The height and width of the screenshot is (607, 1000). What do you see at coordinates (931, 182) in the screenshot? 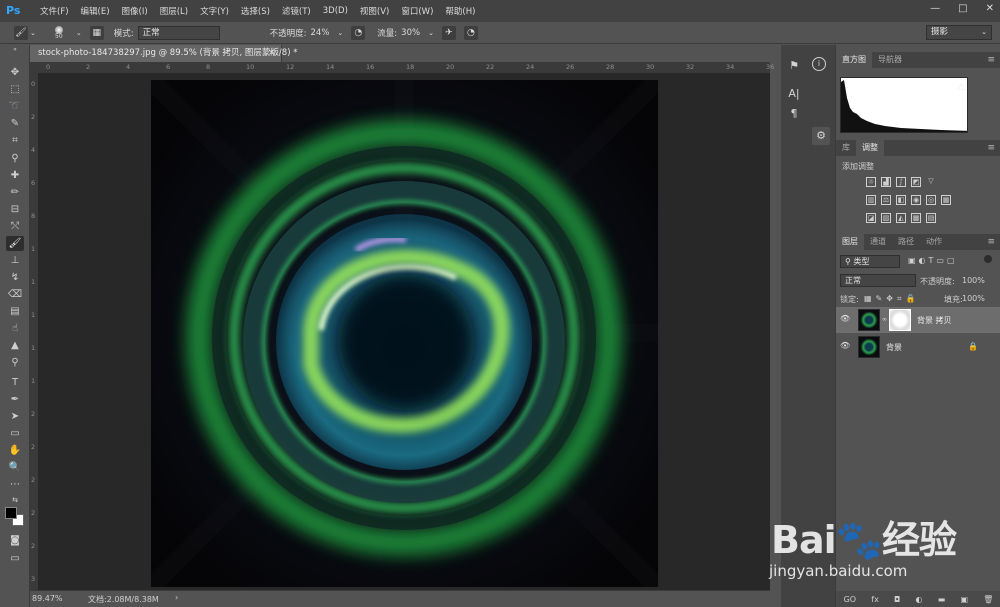
I see `vibrance-icon: ▽` at bounding box center [931, 182].